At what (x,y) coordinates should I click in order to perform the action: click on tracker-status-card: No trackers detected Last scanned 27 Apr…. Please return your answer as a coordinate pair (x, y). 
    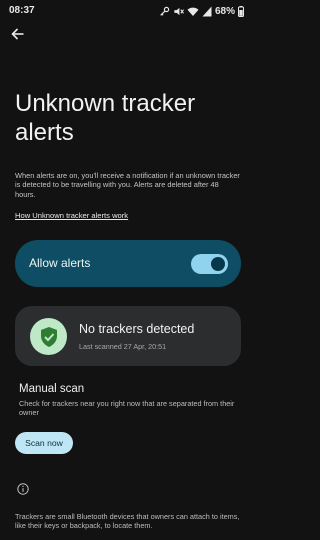
    Looking at the image, I should click on (128, 336).